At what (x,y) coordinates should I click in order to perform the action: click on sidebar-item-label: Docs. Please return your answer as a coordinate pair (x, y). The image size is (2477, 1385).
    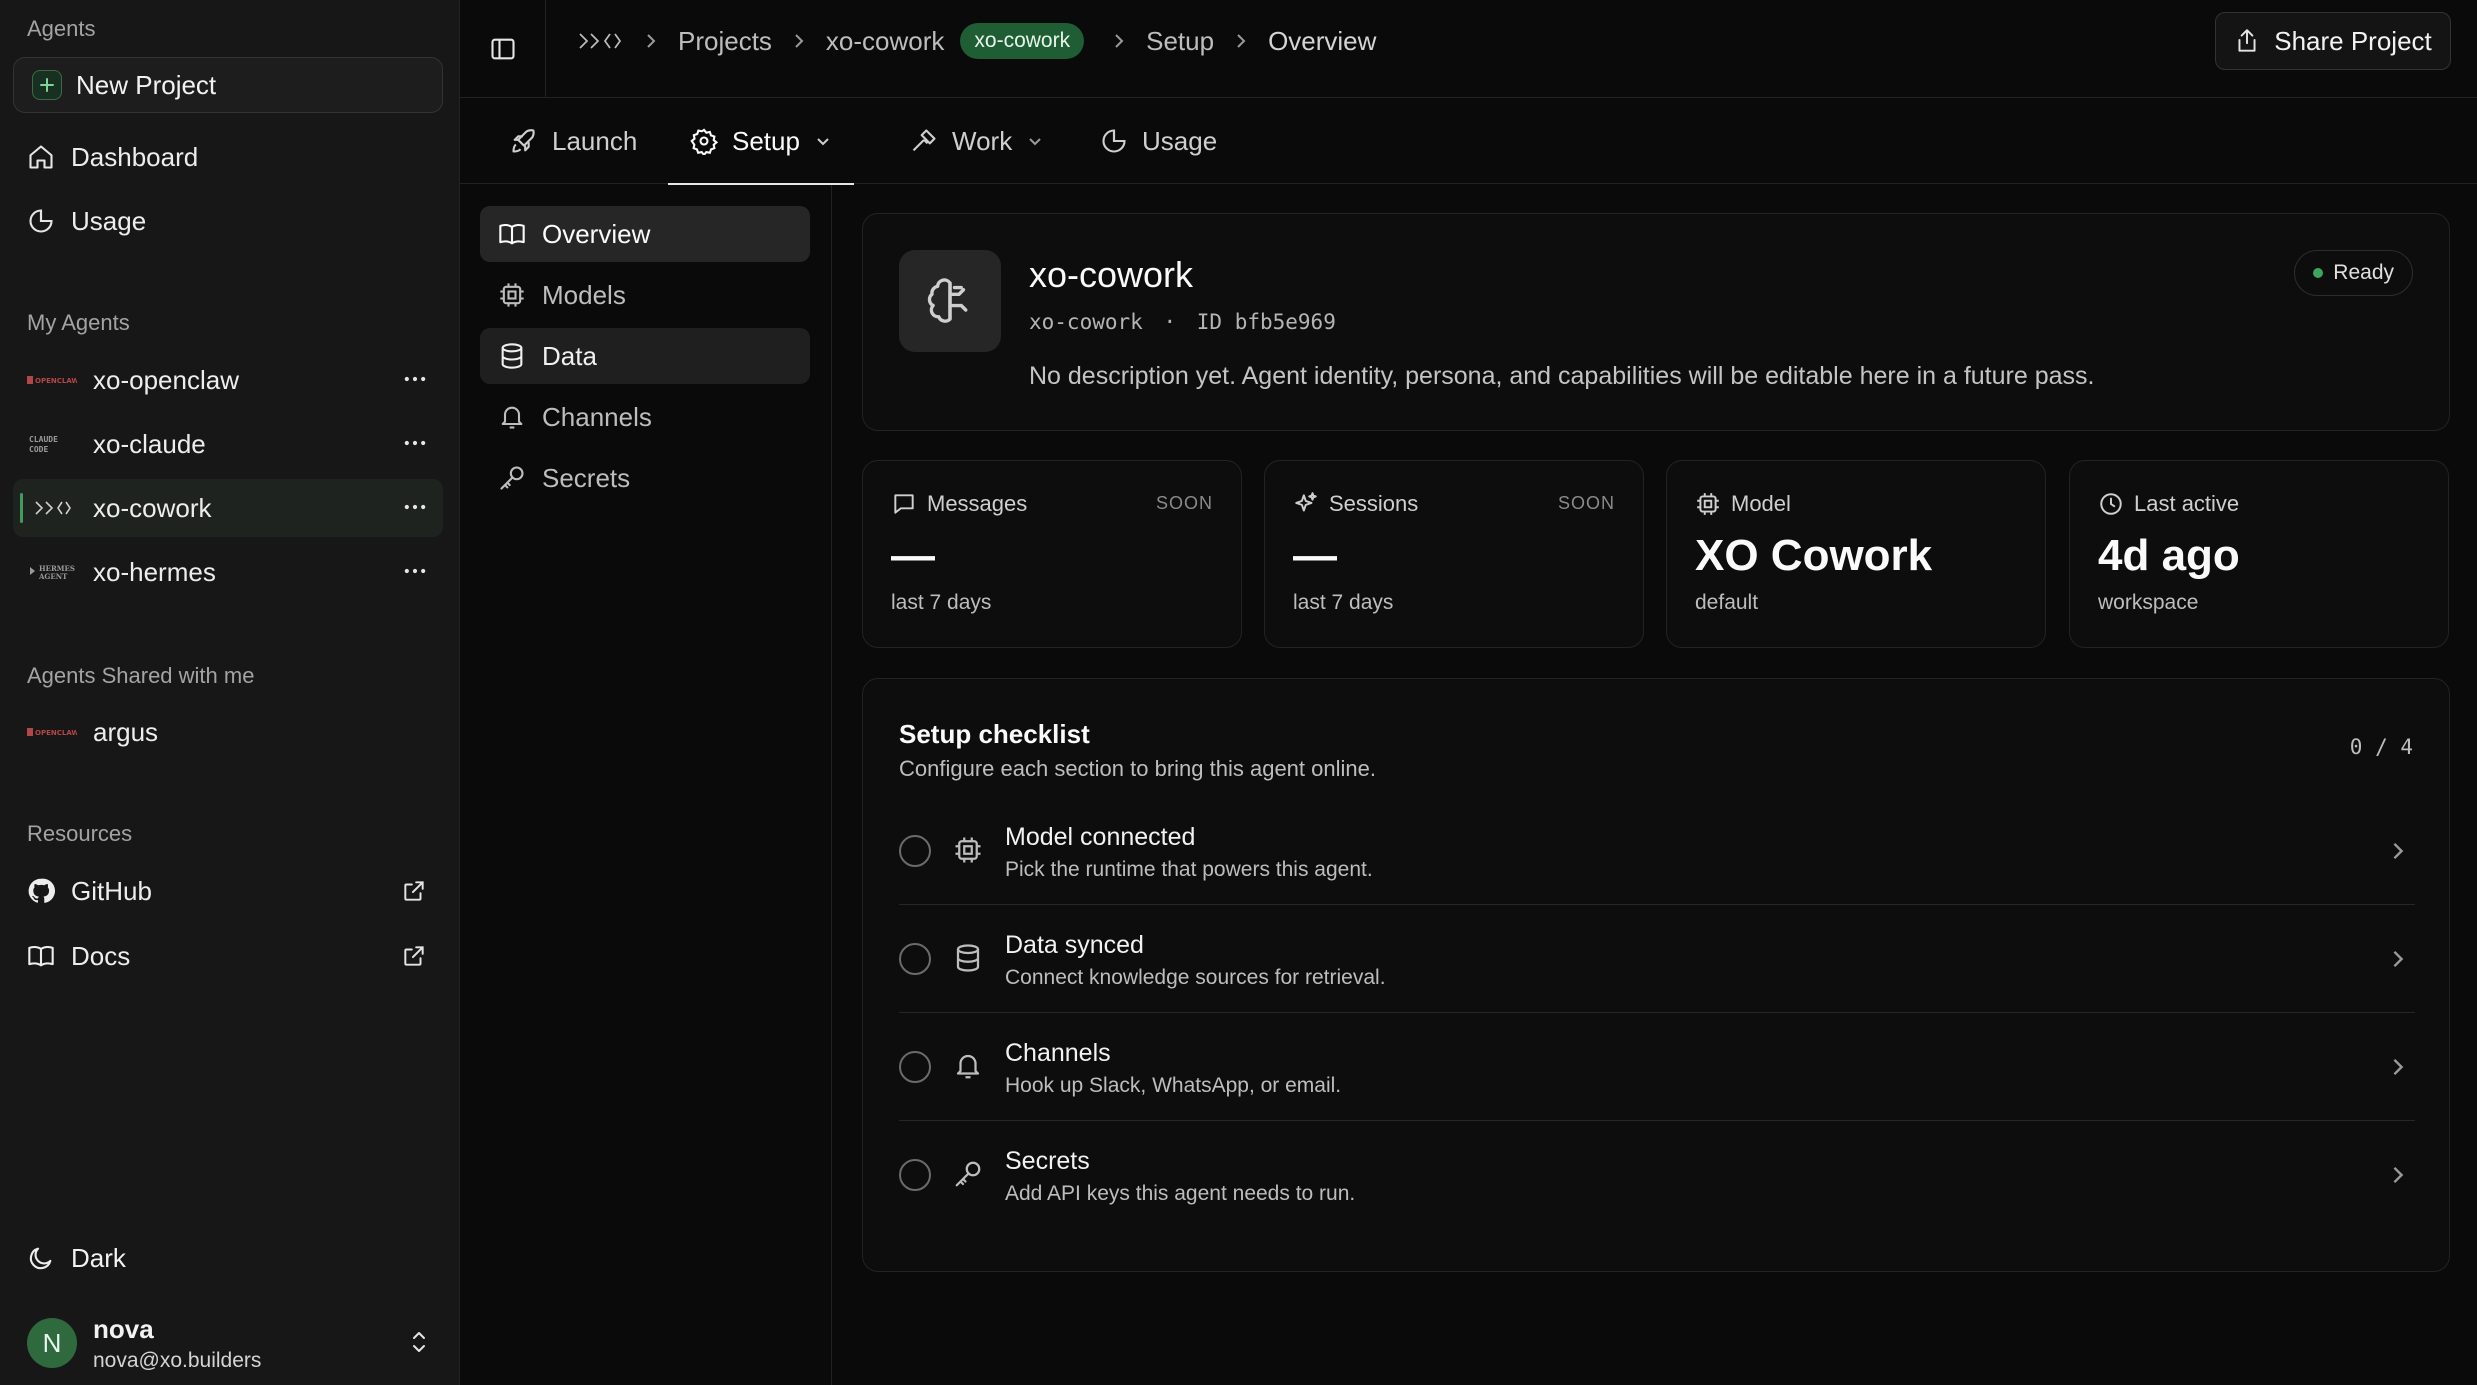
    Looking at the image, I should click on (101, 955).